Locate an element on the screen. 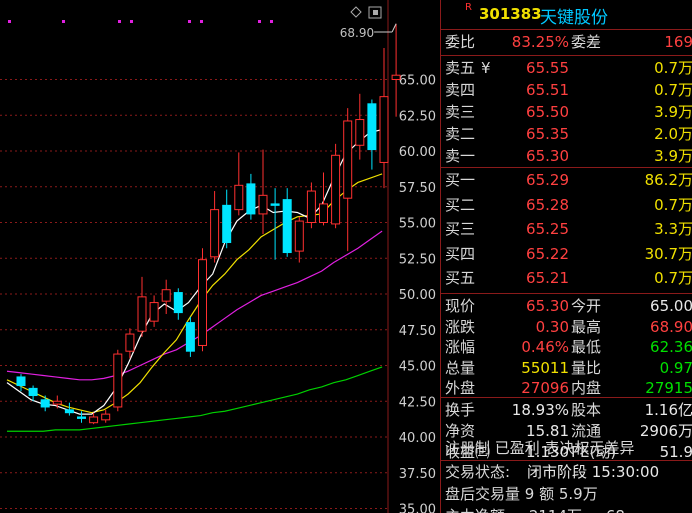 The height and width of the screenshot is (513, 692). bid-price: 65.29 is located at coordinates (547, 180).